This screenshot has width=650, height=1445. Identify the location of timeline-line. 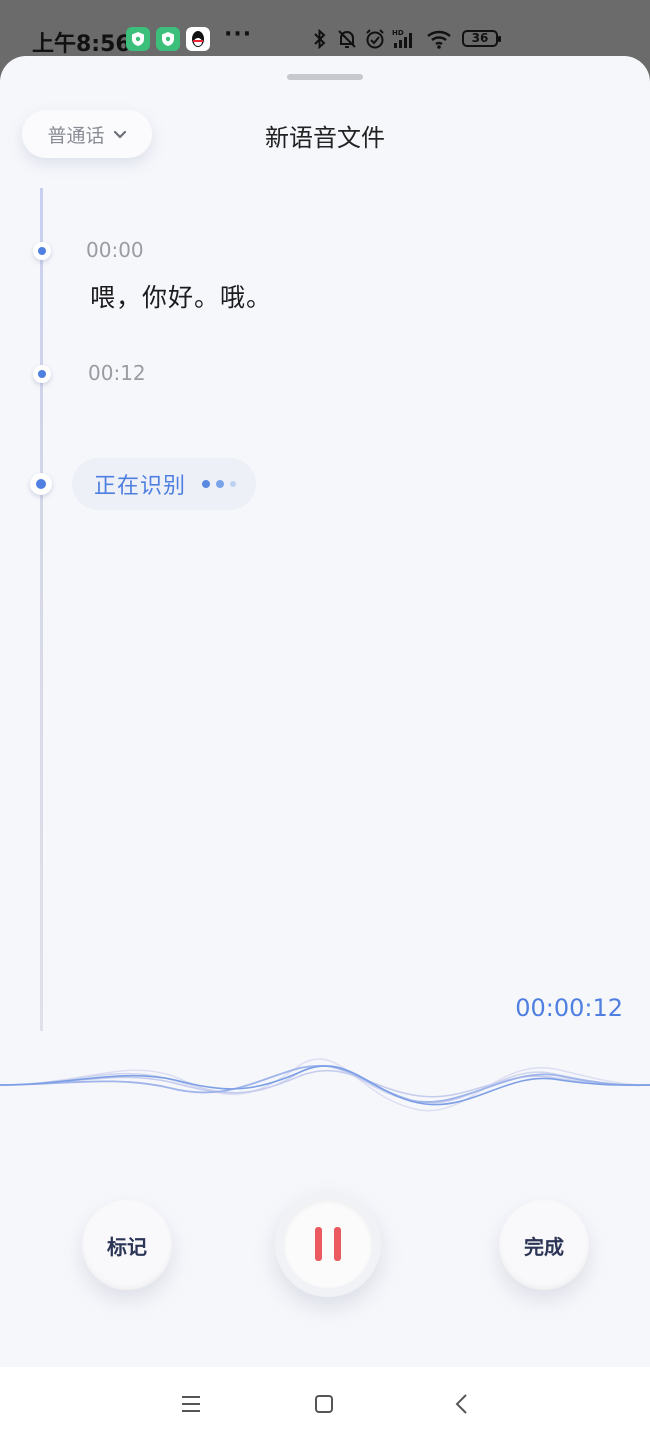
(41, 609).